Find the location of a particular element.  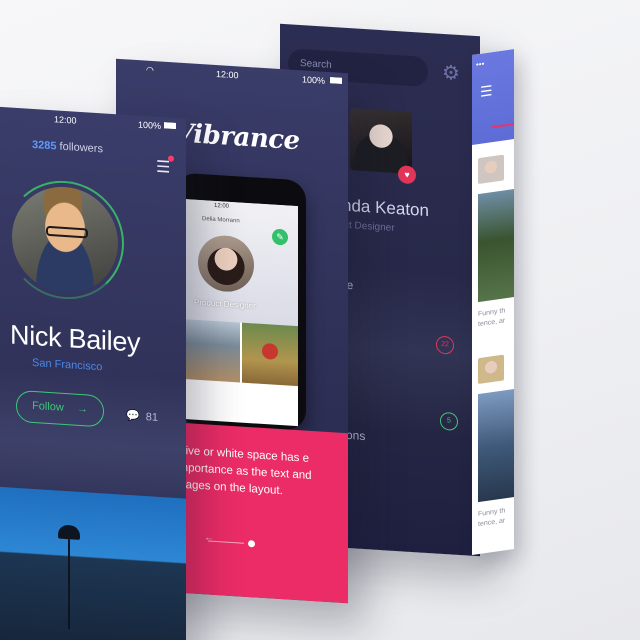

wifi-icon: ◠ is located at coordinates (150, 70).